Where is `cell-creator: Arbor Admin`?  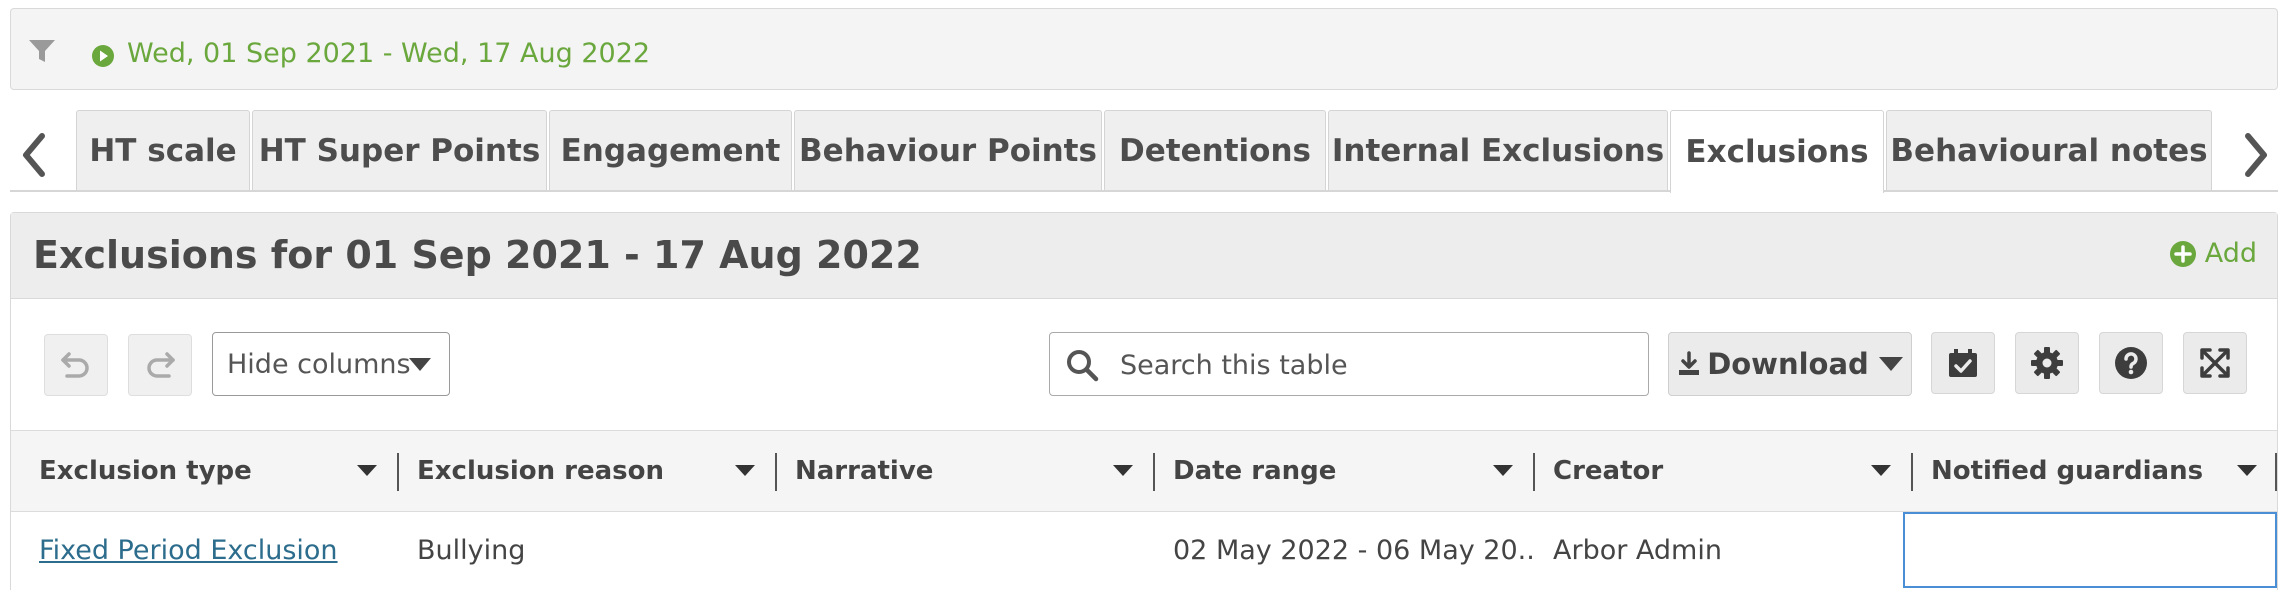 cell-creator: Arbor Admin is located at coordinates (1724, 550).